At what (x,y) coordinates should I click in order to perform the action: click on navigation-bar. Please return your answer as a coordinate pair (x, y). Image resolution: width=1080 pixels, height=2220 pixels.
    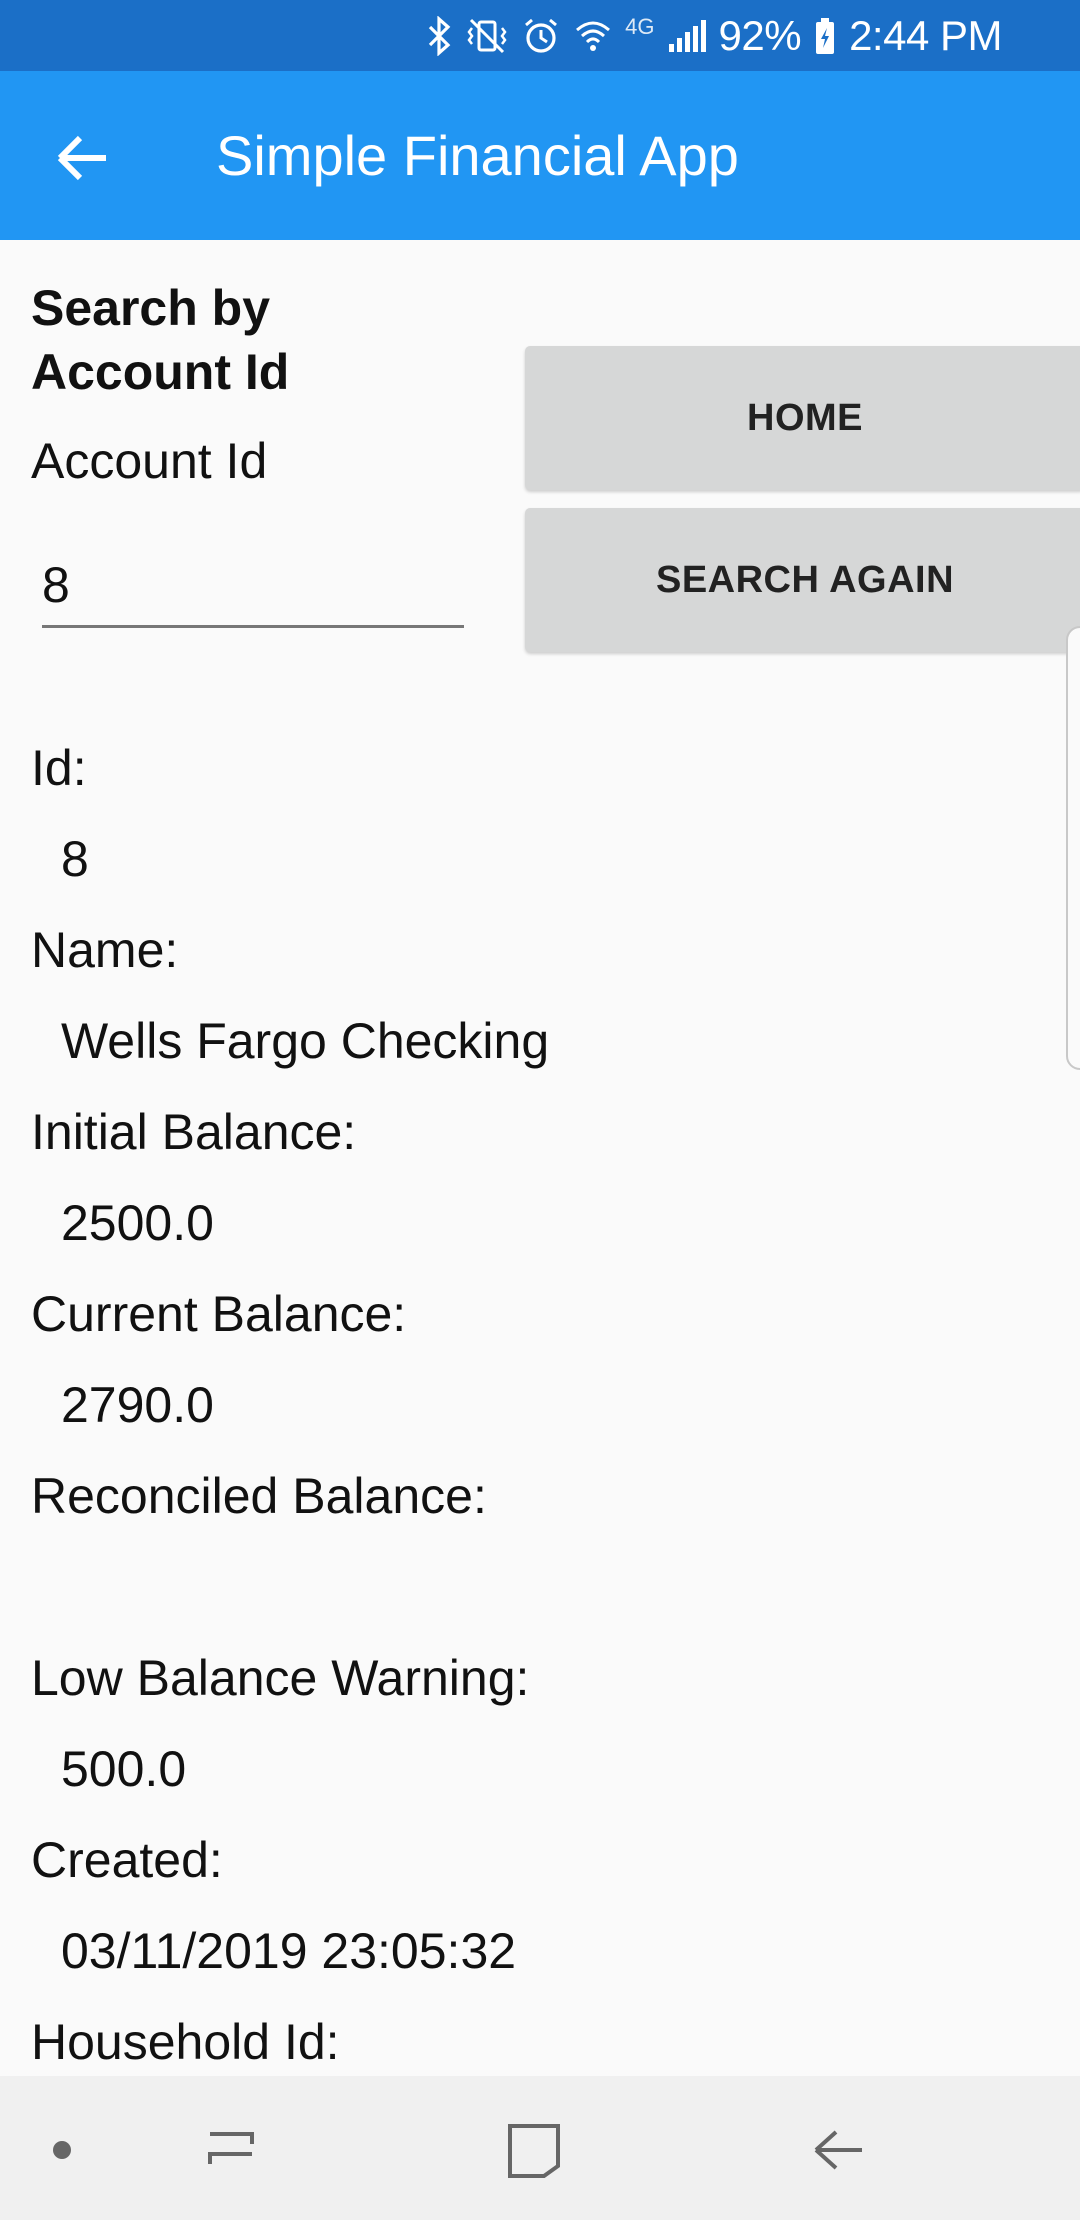
    Looking at the image, I should click on (540, 2148).